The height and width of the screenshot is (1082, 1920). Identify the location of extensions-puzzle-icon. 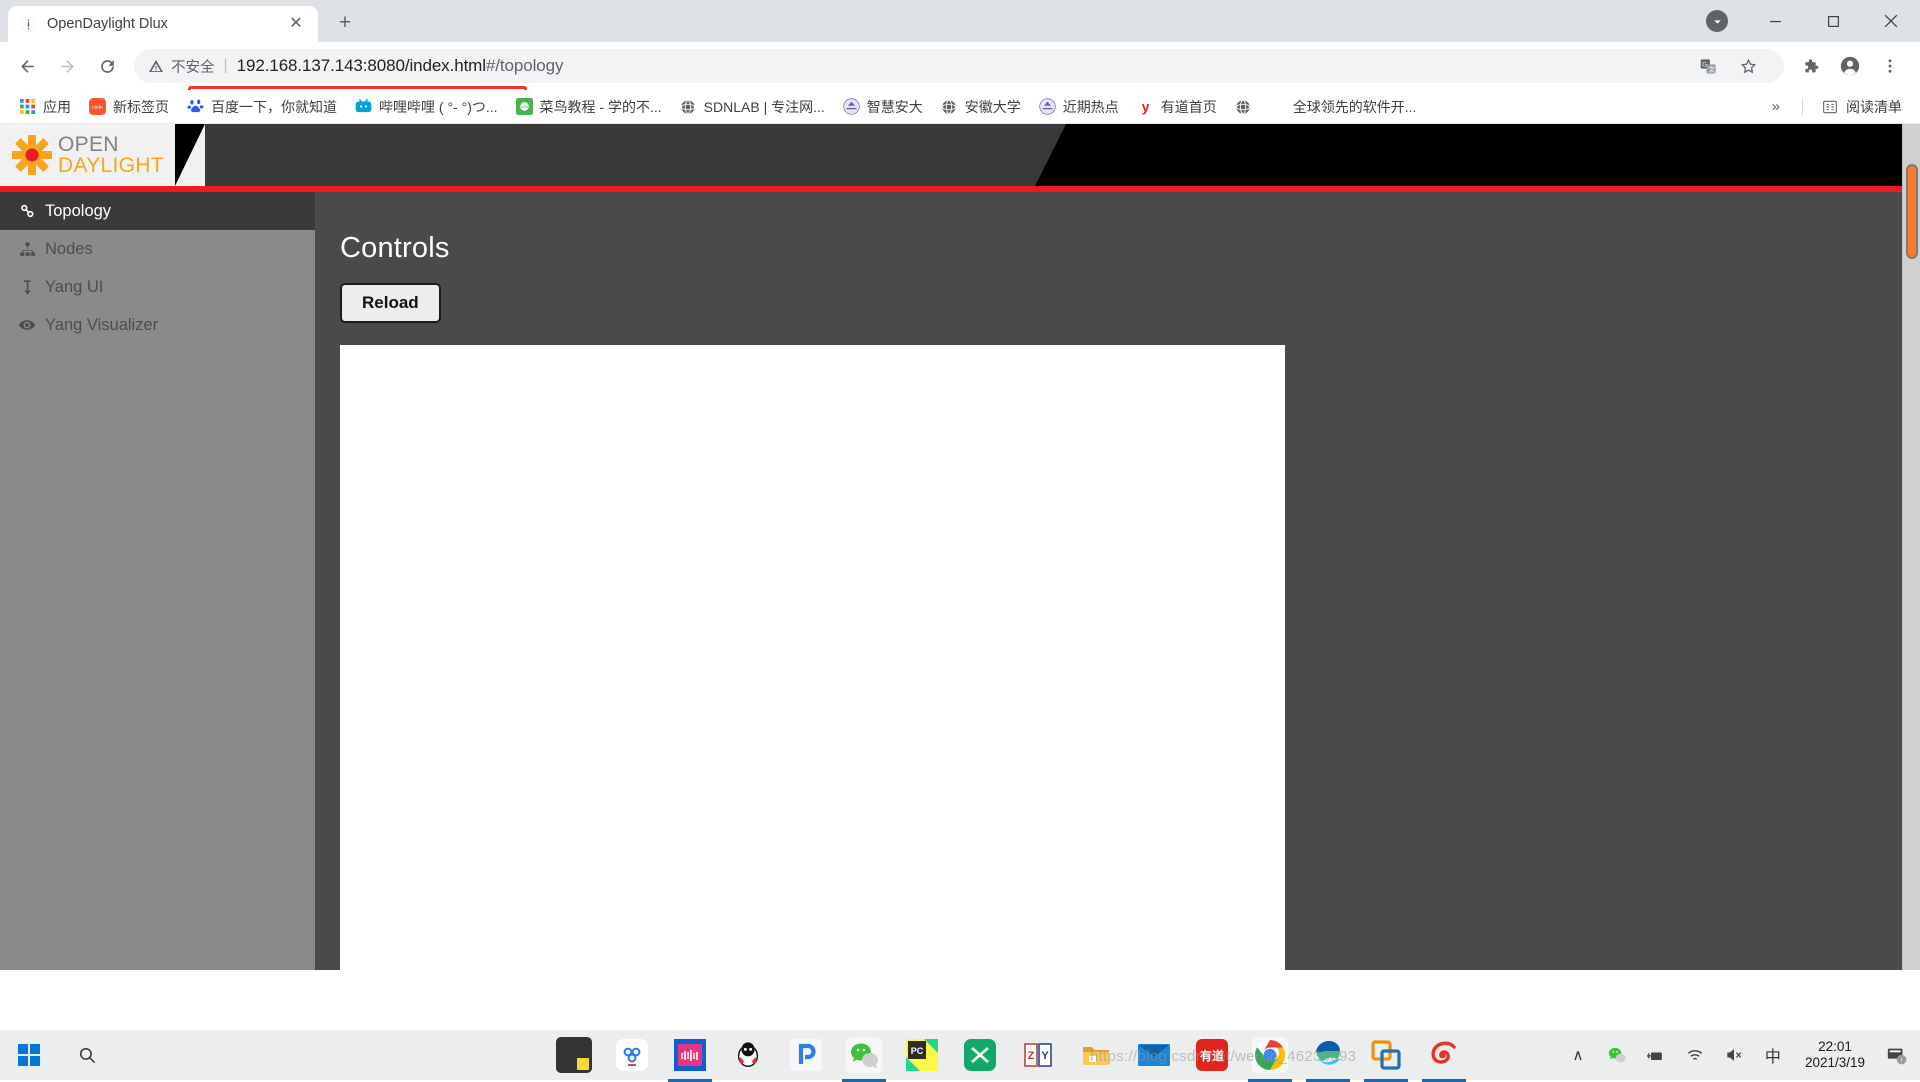
(1810, 66).